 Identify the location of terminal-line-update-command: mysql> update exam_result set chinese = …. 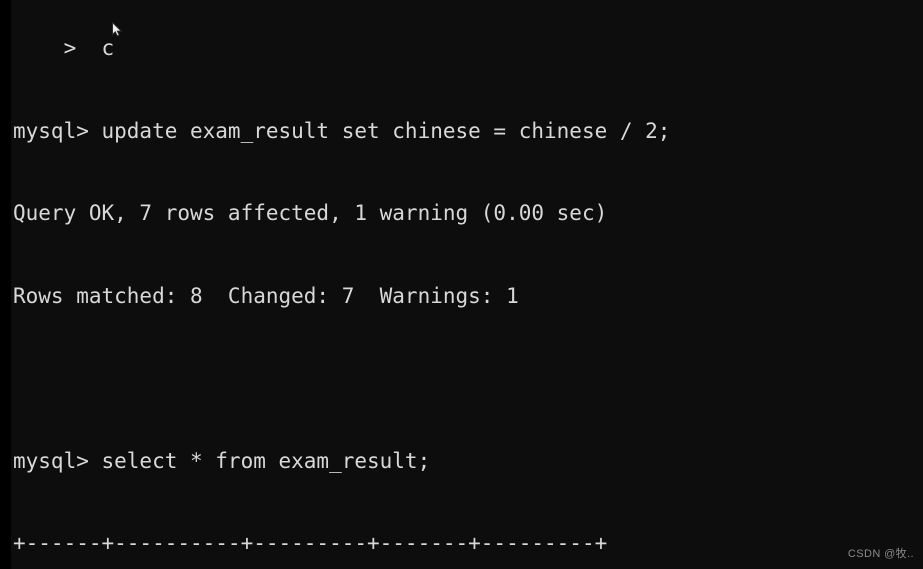
(342, 130).